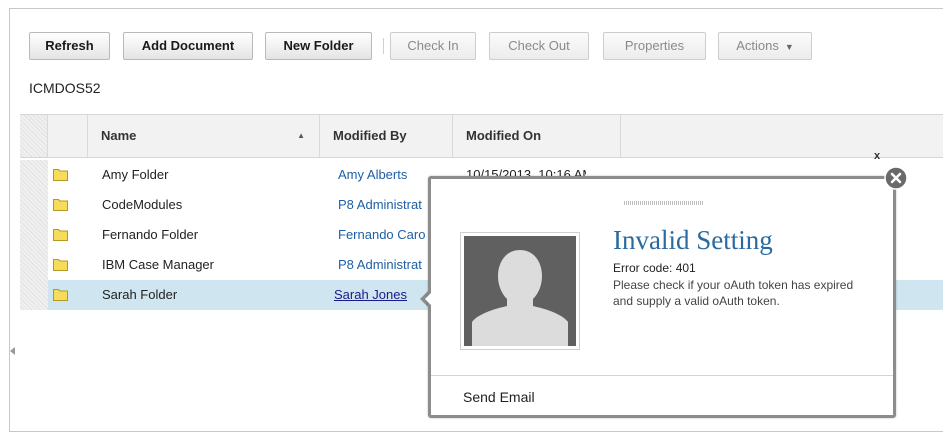 This screenshot has height=433, width=950. What do you see at coordinates (896, 178) in the screenshot?
I see `close-icon` at bounding box center [896, 178].